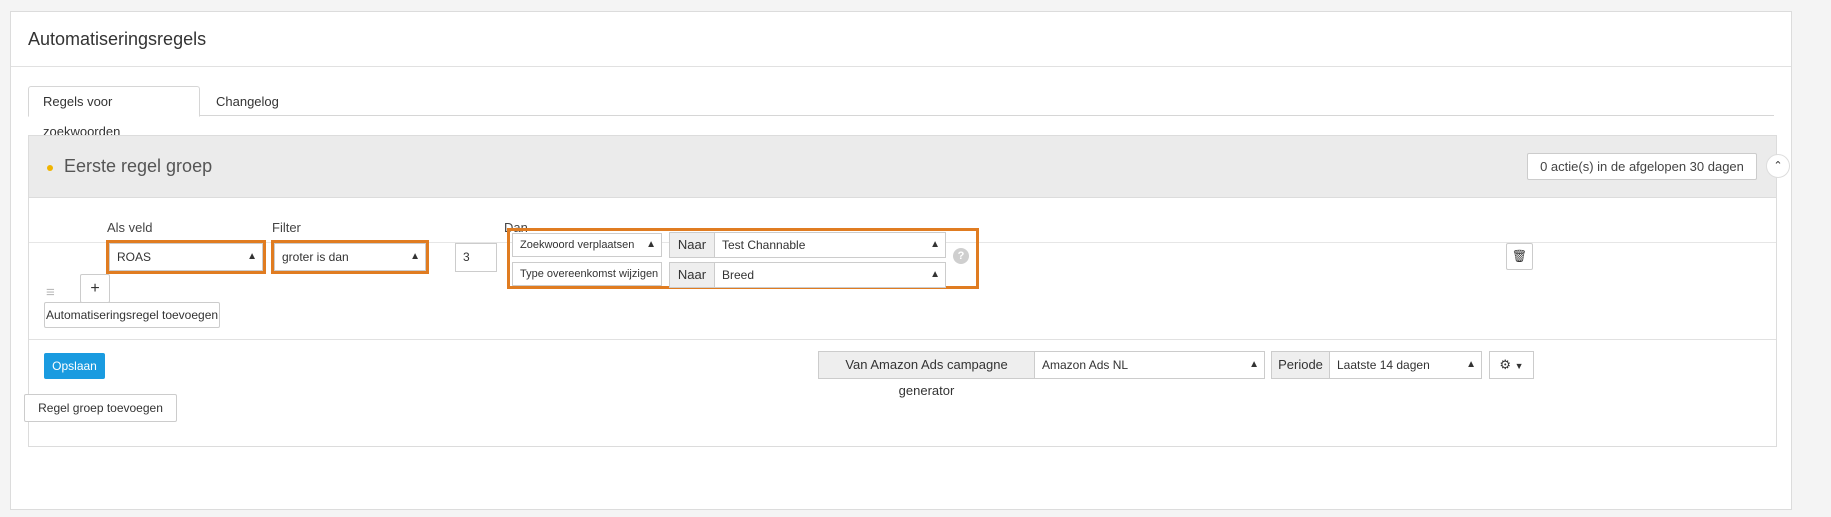 The height and width of the screenshot is (517, 1831). What do you see at coordinates (961, 256) in the screenshot?
I see `help-icon: ?` at bounding box center [961, 256].